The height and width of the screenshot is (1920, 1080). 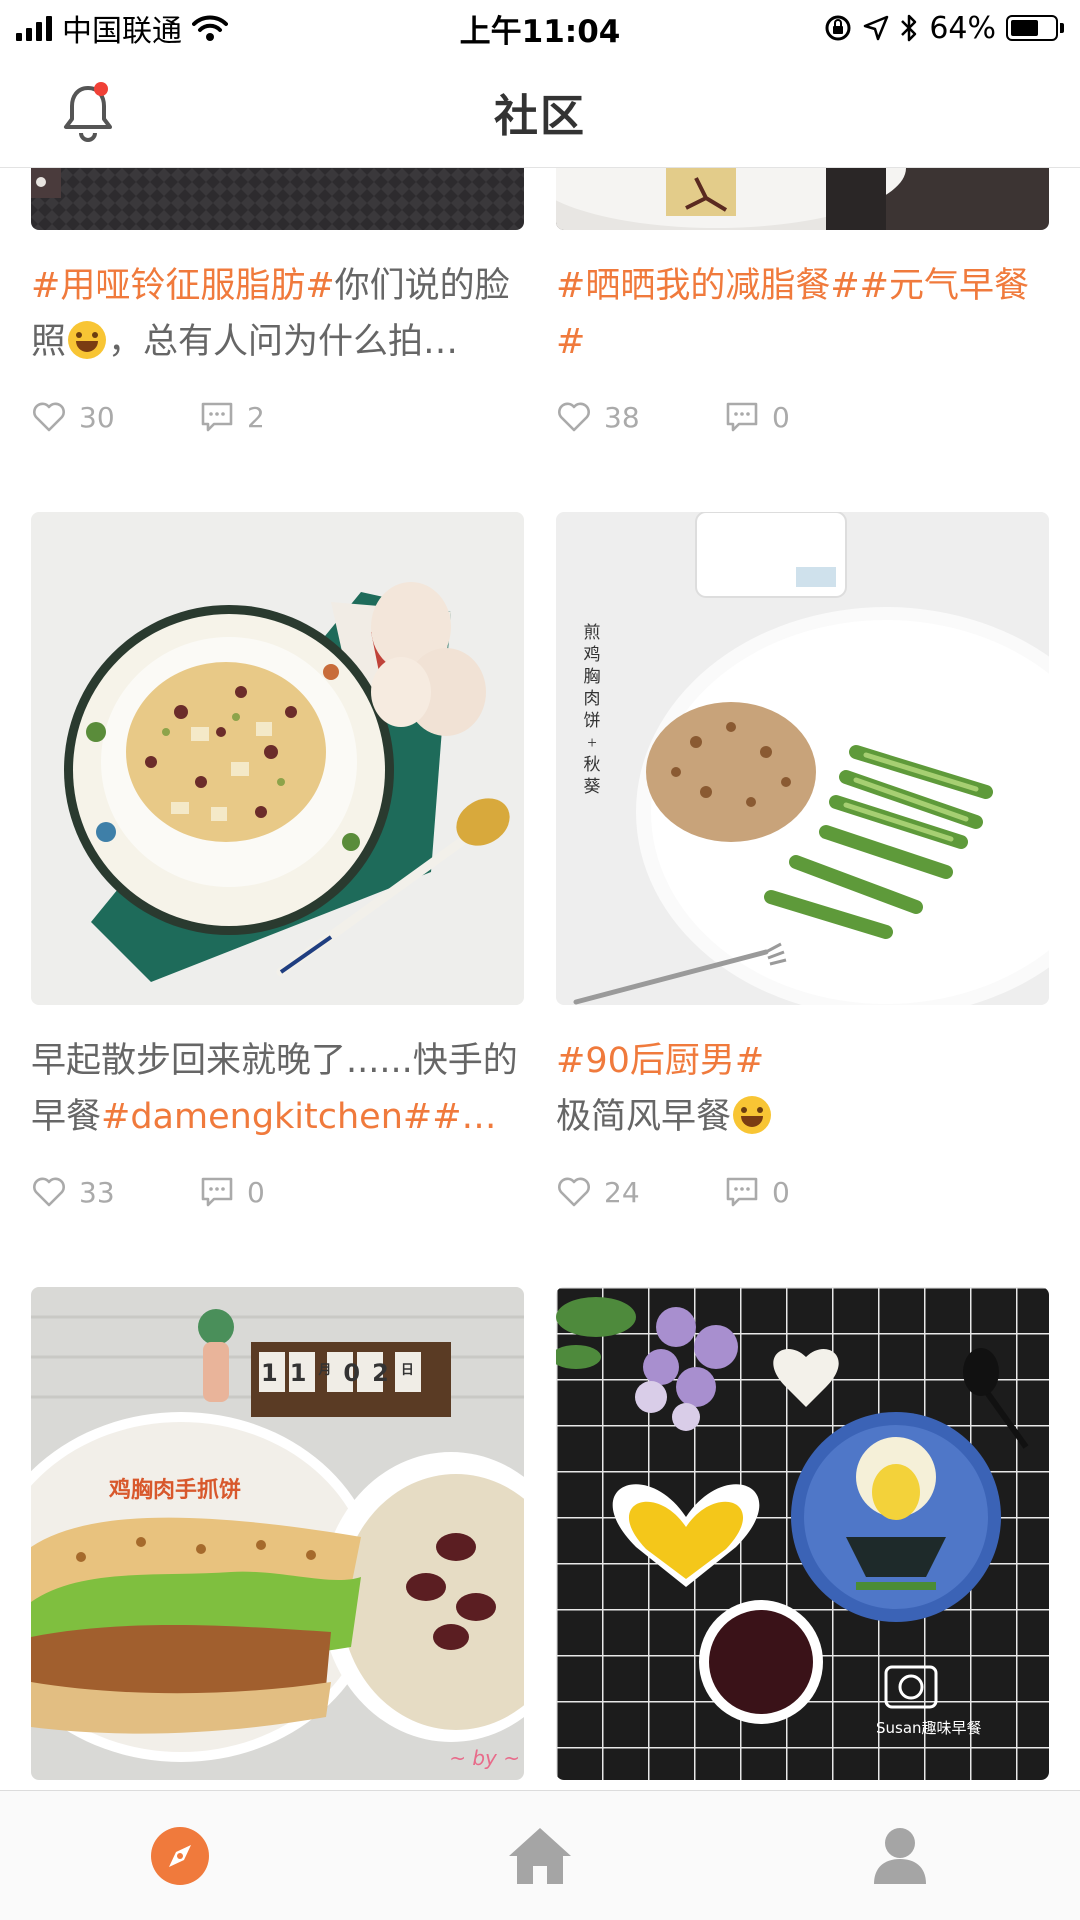 I want to click on battery-percent: 64%, so click(x=962, y=28).